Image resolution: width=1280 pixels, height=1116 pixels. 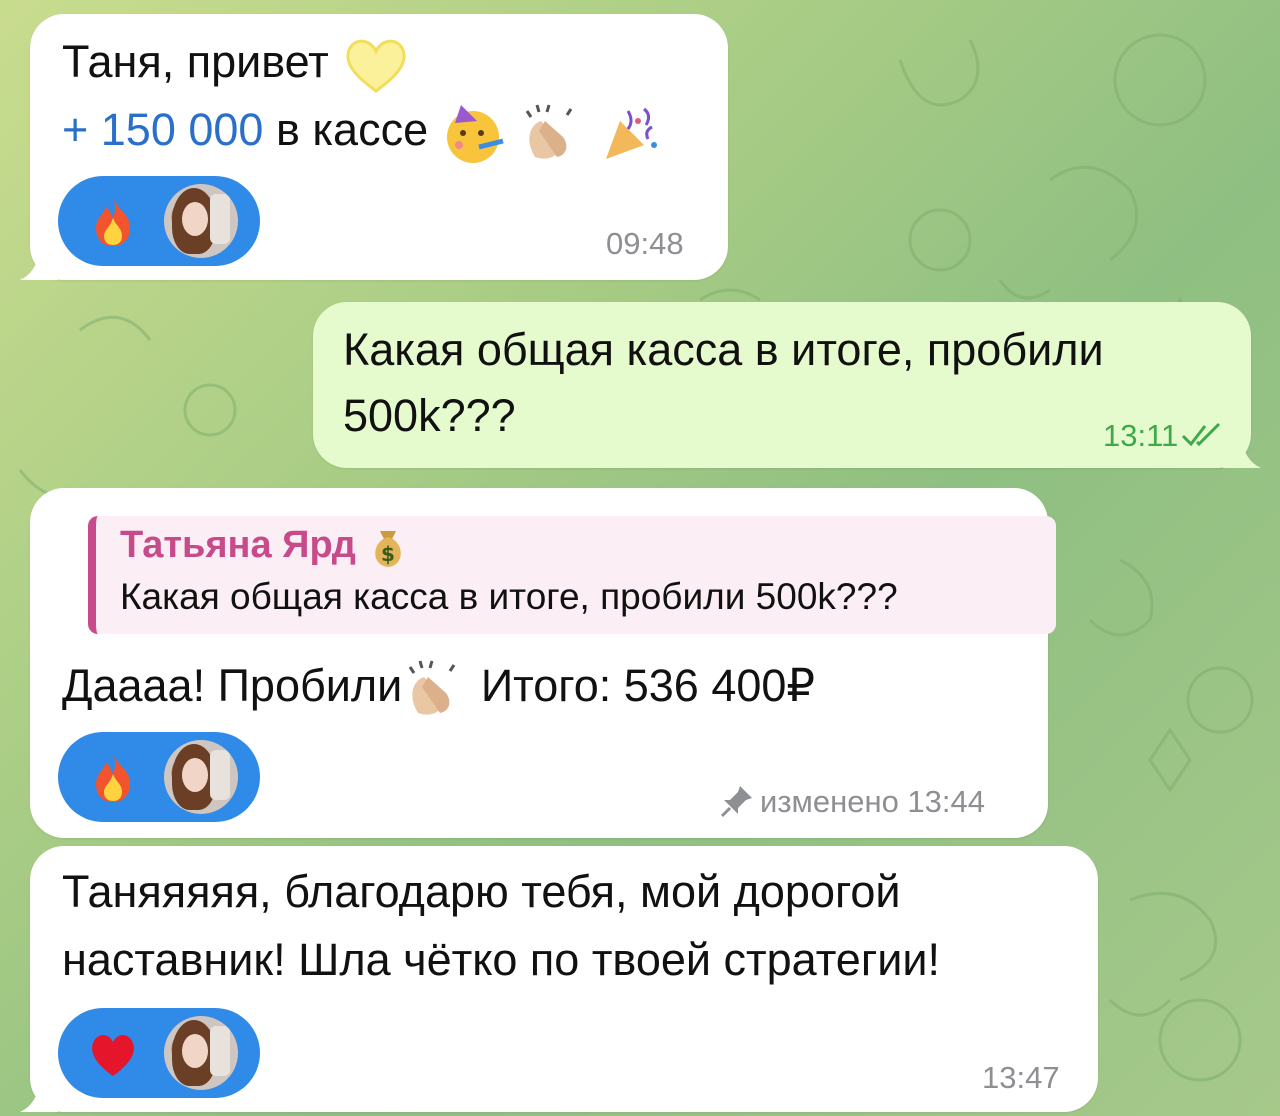 What do you see at coordinates (475, 134) in the screenshot?
I see `partying-face-icon` at bounding box center [475, 134].